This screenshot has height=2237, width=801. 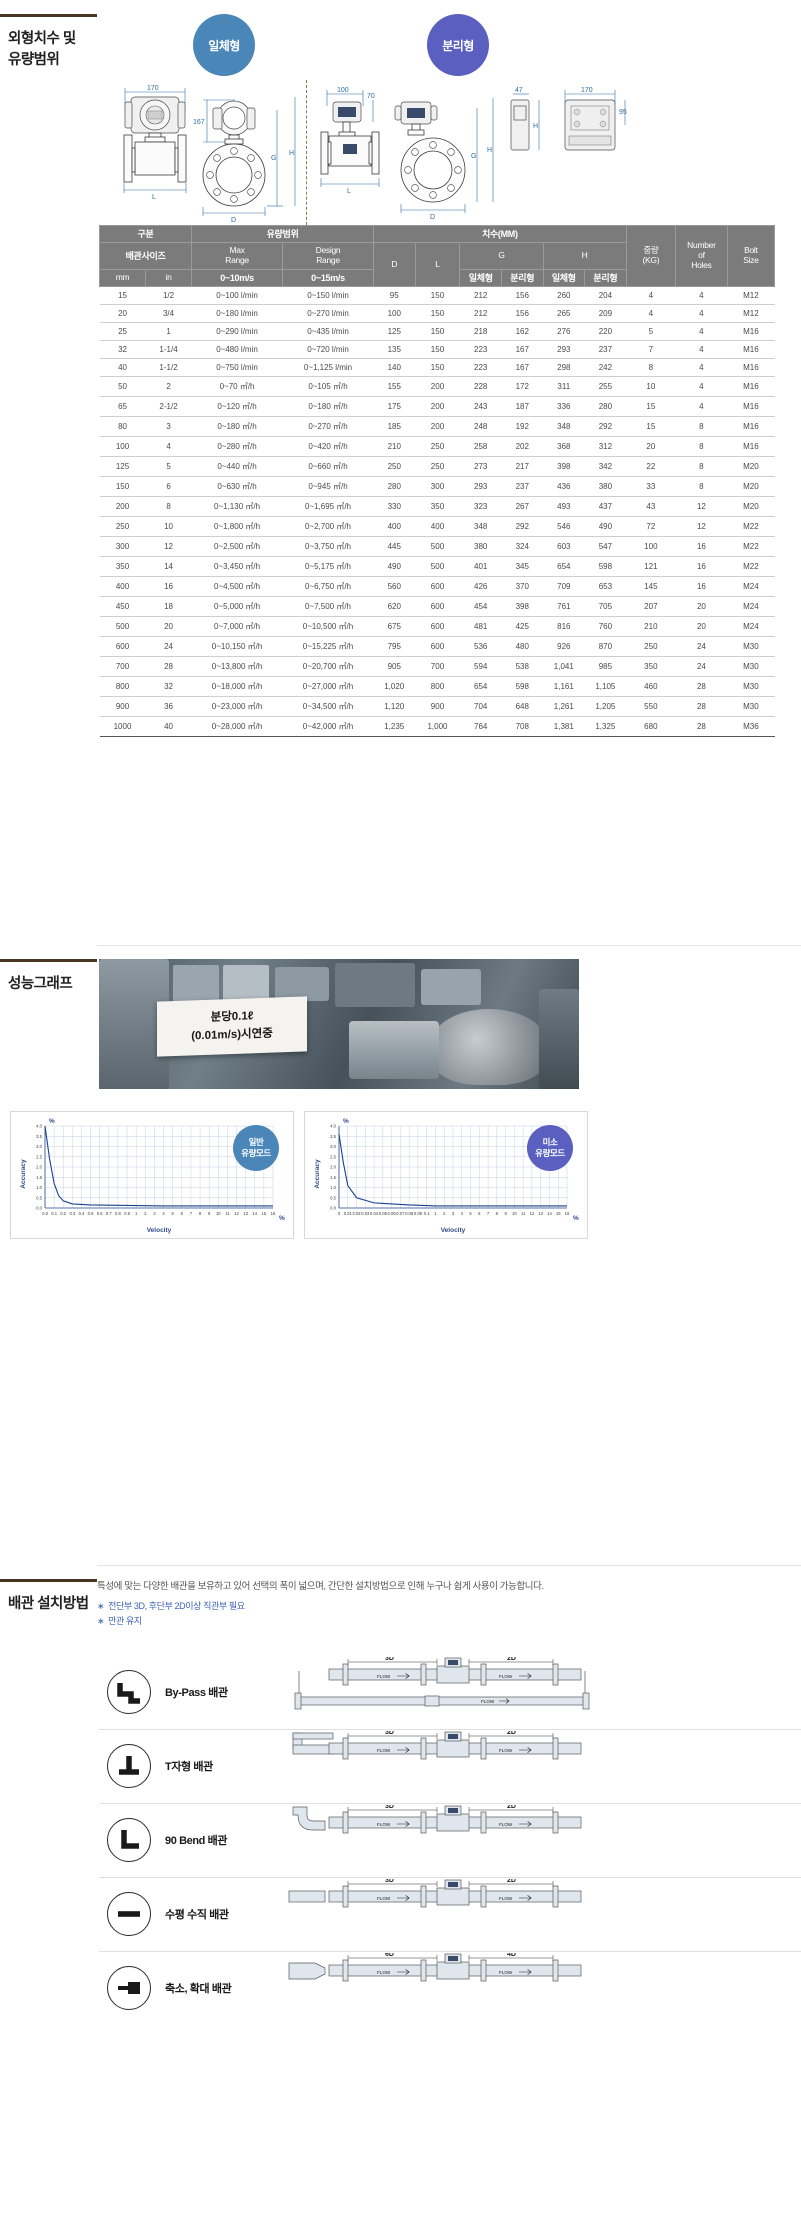 What do you see at coordinates (168, 527) in the screenshot?
I see `cell-in: 10` at bounding box center [168, 527].